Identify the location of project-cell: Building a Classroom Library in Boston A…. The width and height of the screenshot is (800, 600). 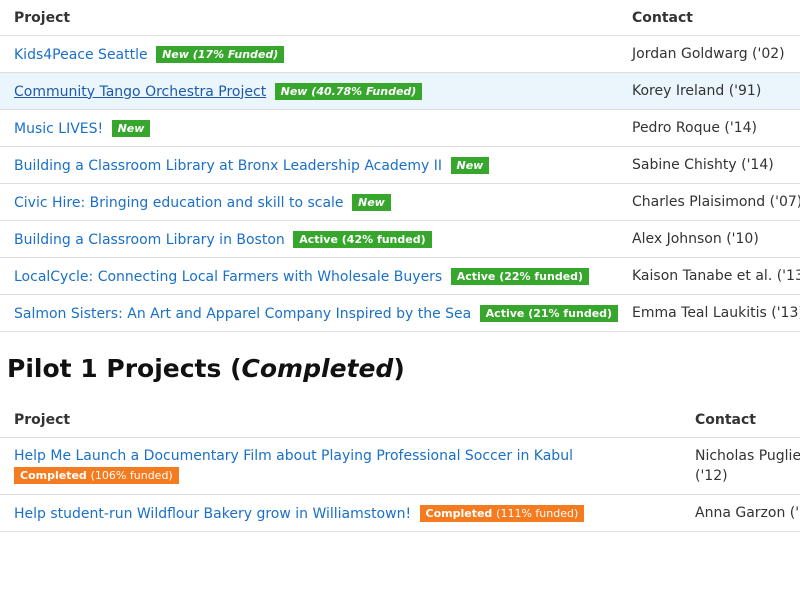
(312, 239).